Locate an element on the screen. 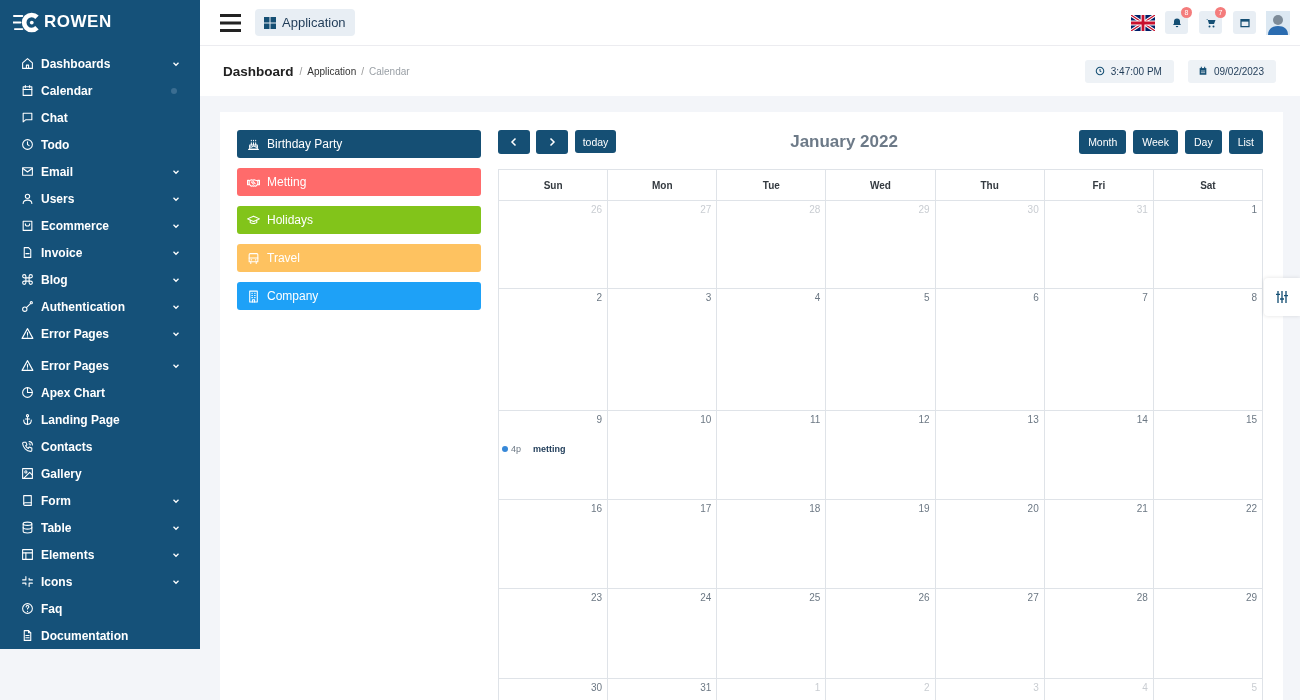 The width and height of the screenshot is (1300, 700). settings-icon is located at coordinates (1282, 297).